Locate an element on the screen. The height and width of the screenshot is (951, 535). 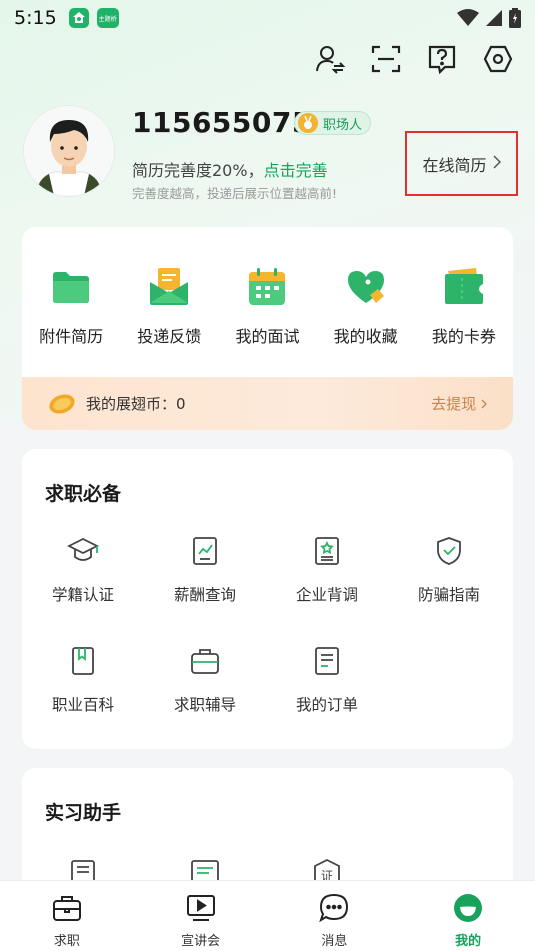
status-bar: 5:15 主题桥 is located at coordinates (267, 18).